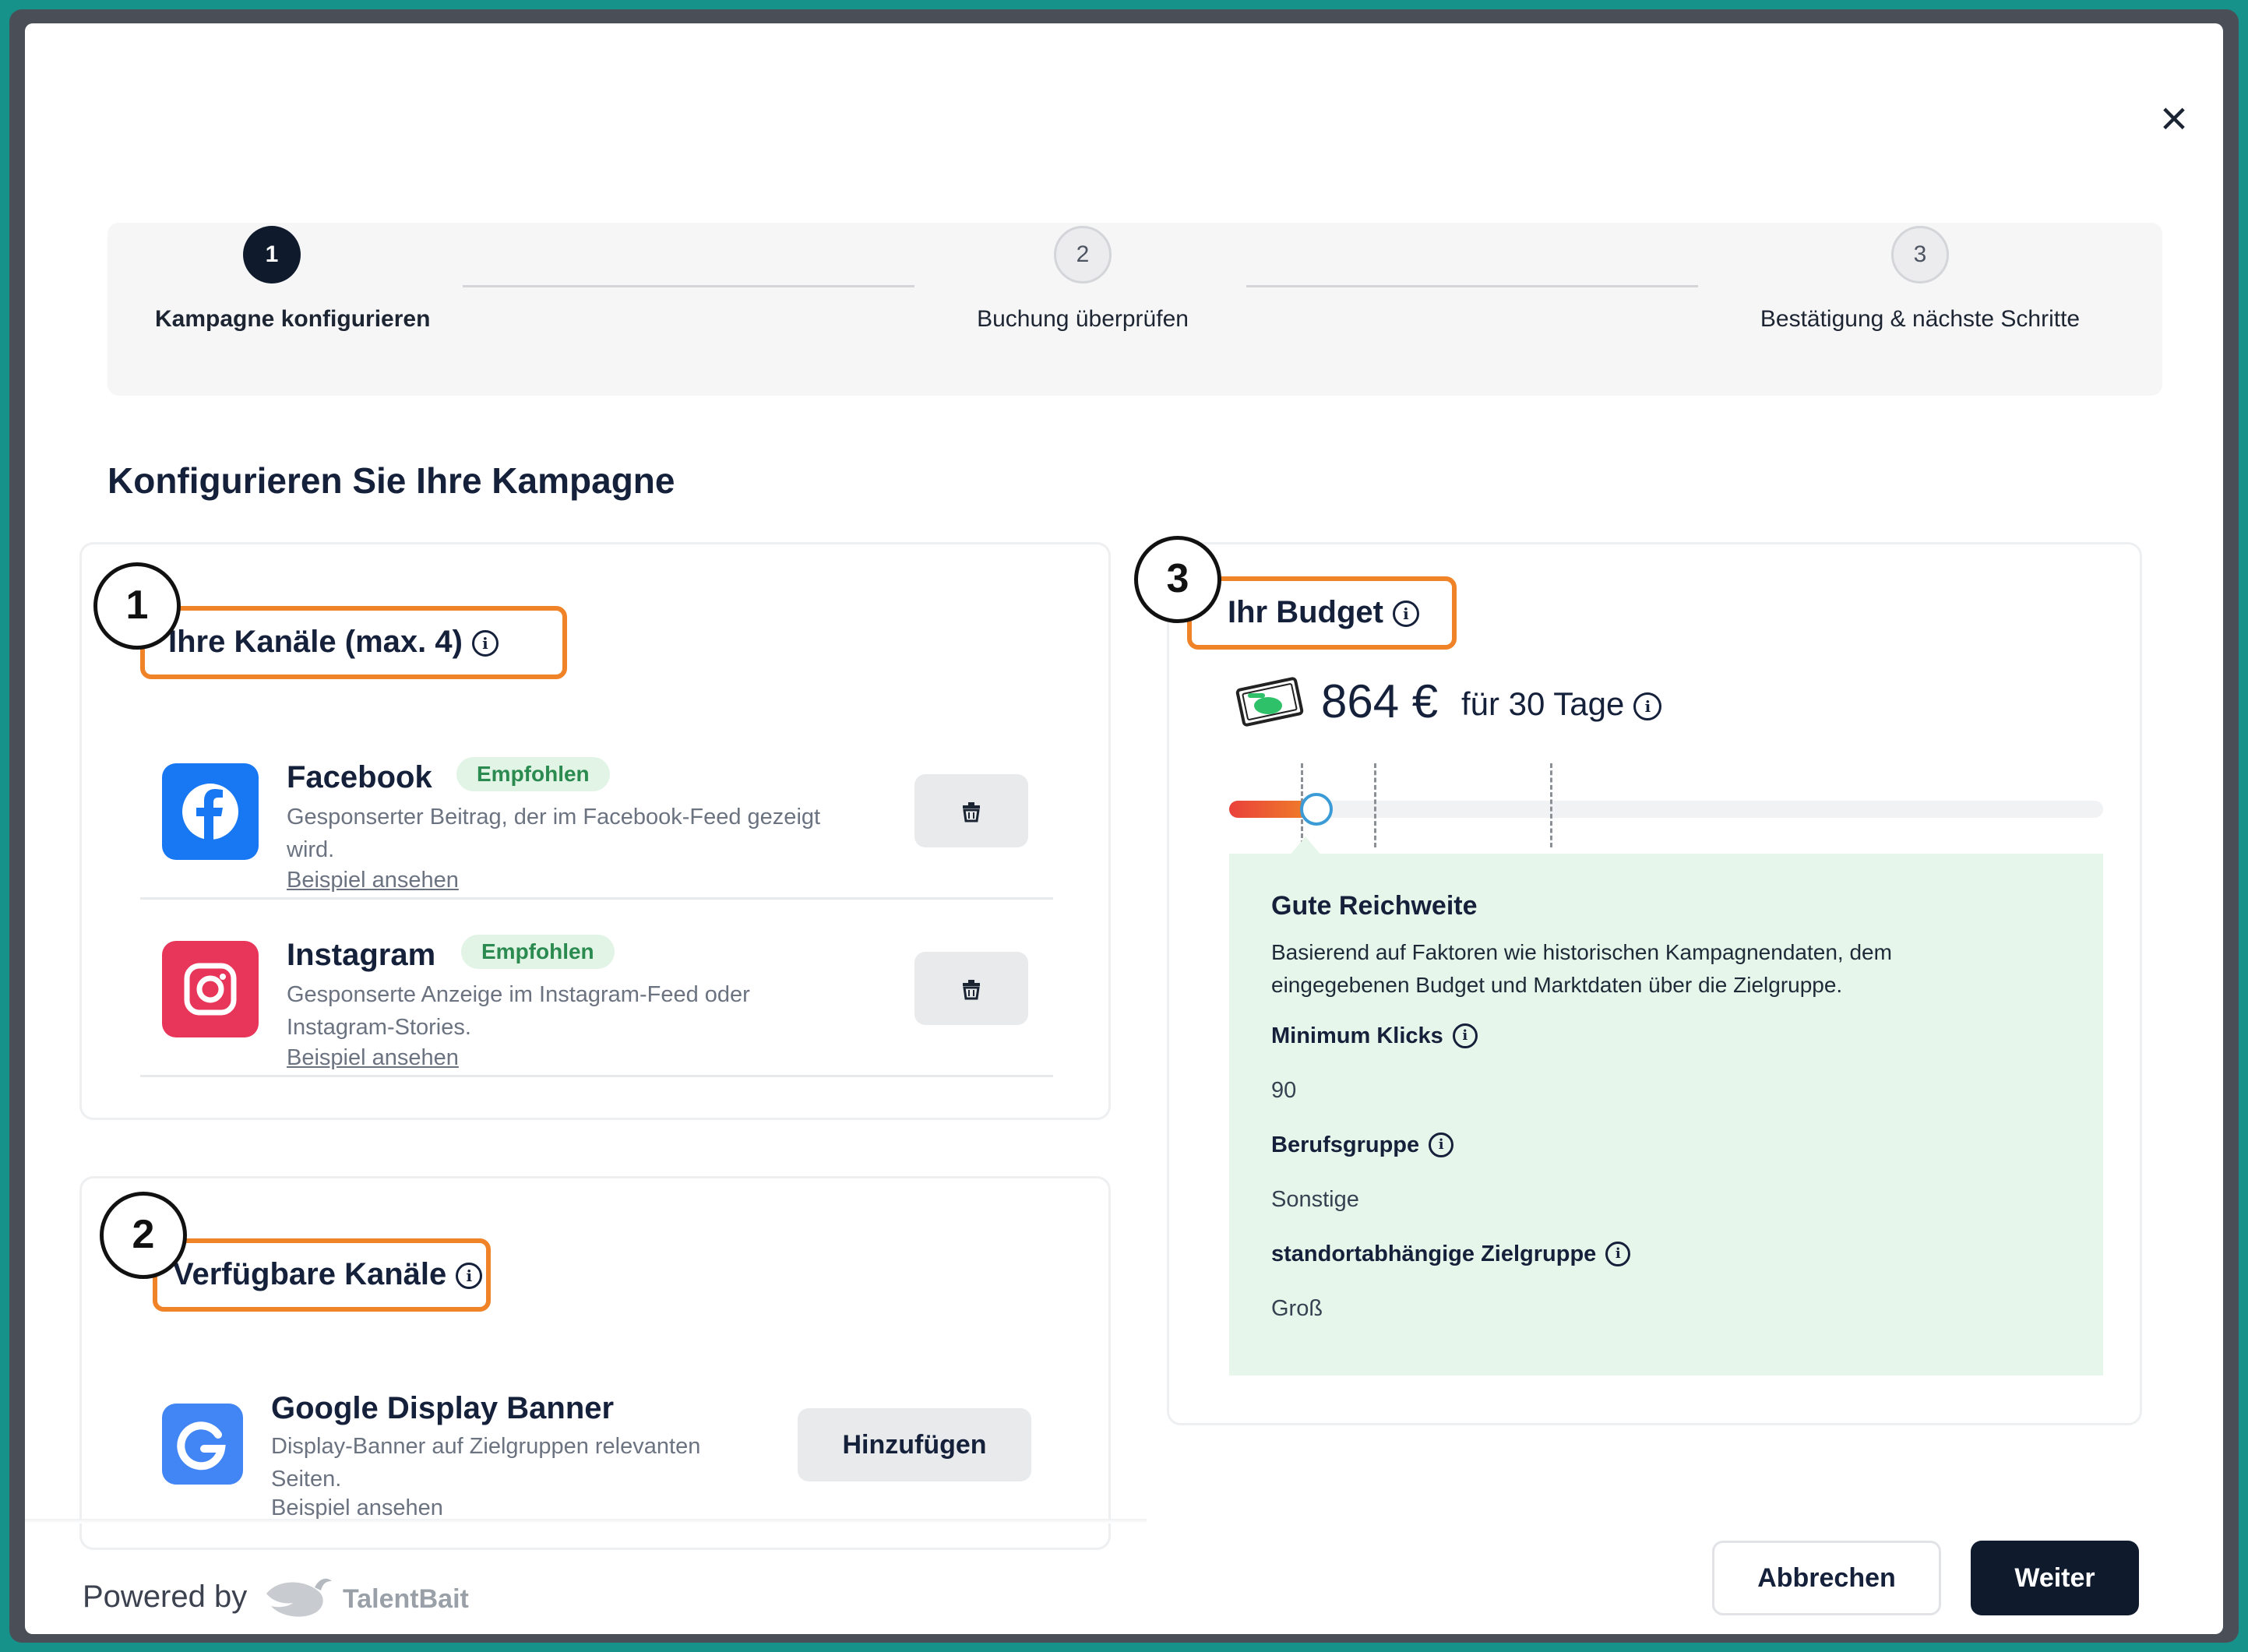 This screenshot has height=1652, width=2248. I want to click on step-2-circle: 2, so click(1083, 255).